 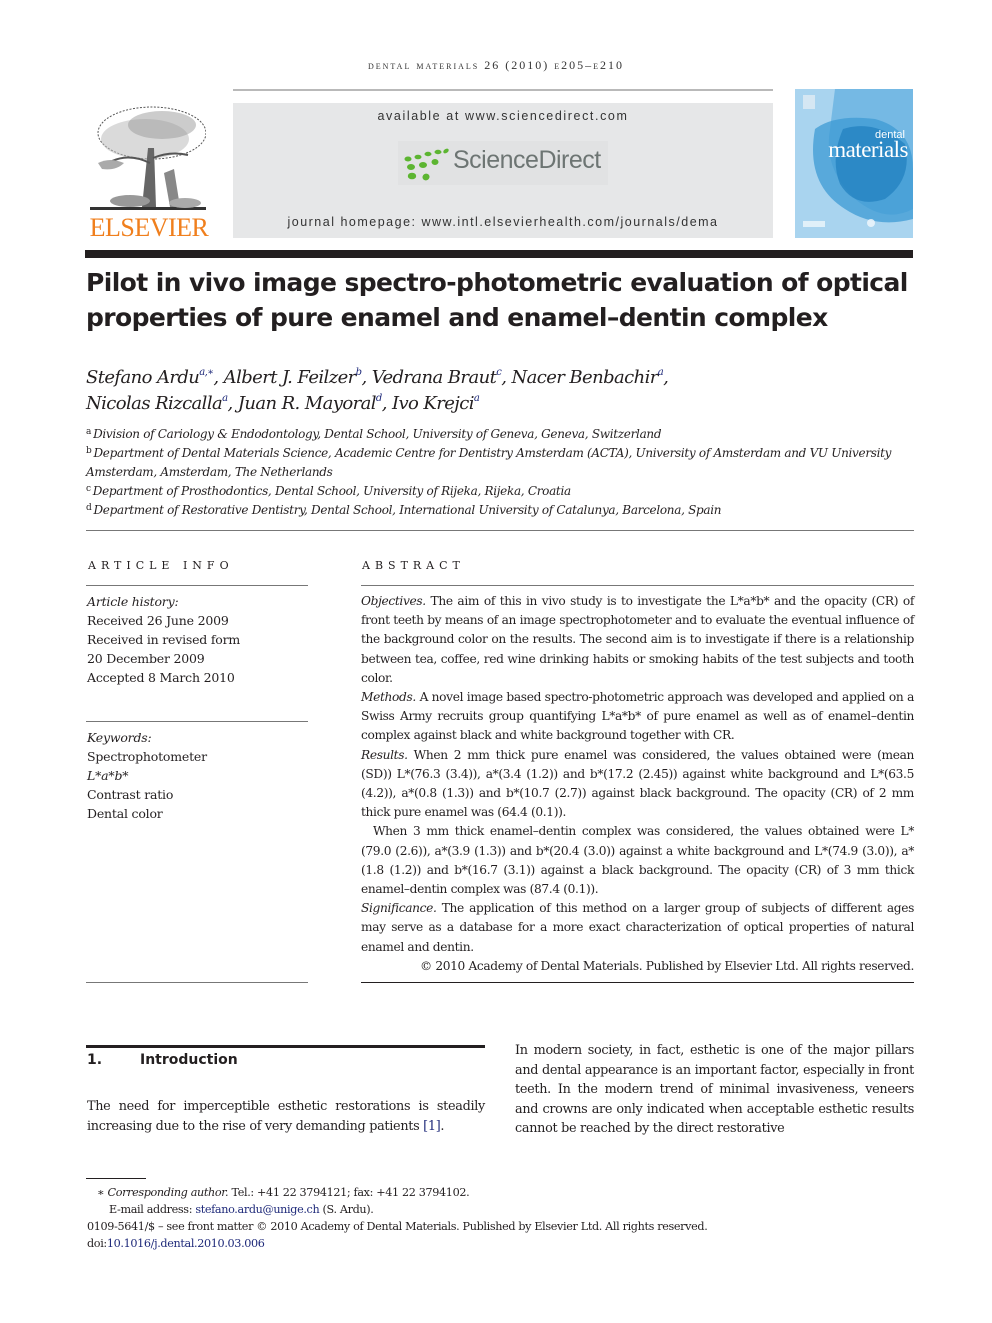 What do you see at coordinates (413, 565) in the screenshot?
I see `abstract-heading: ABSTRACT` at bounding box center [413, 565].